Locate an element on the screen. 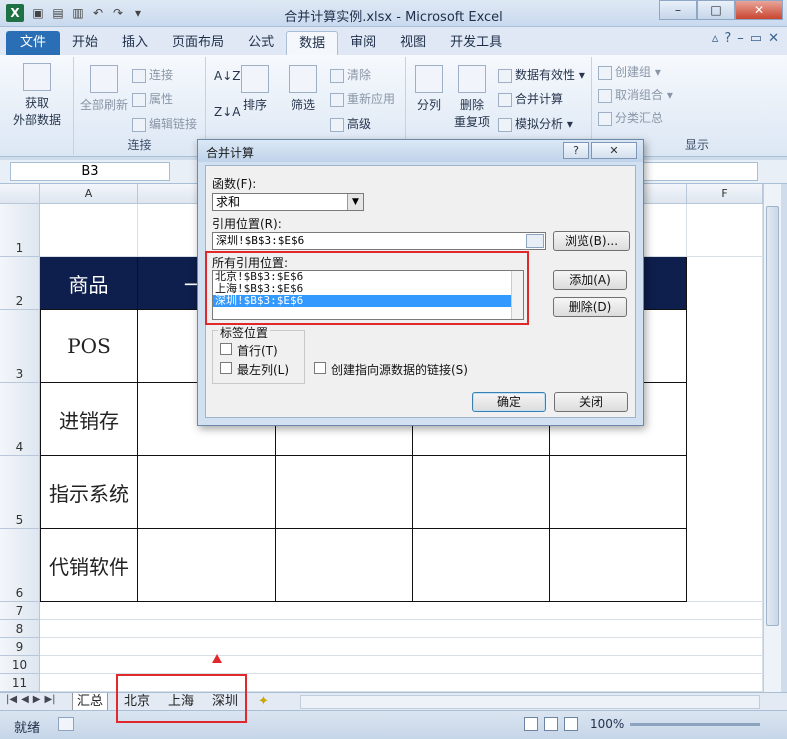 The width and height of the screenshot is (787, 739). sheet-tab-summary: 汇总 is located at coordinates (90, 702).